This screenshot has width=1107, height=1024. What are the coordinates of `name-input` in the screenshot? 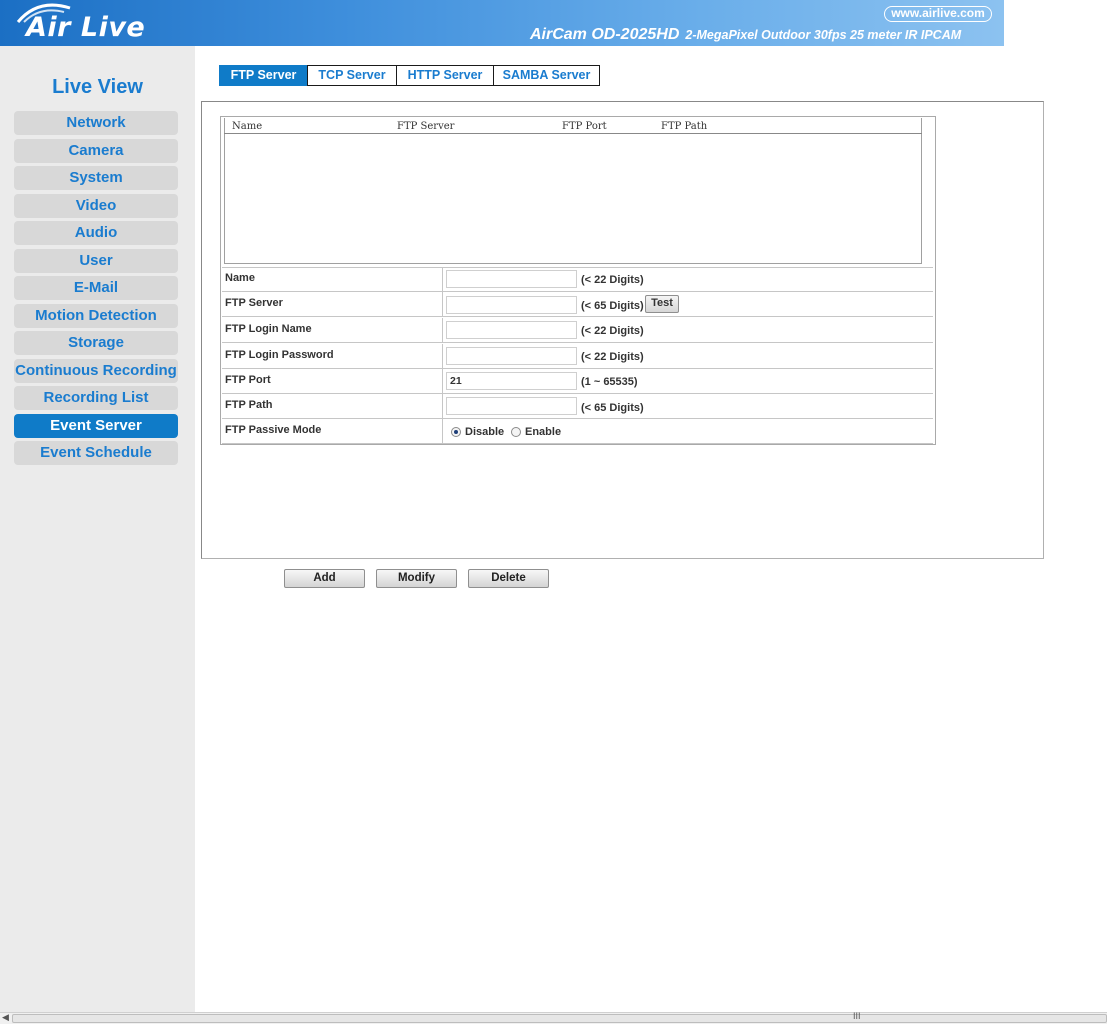 It's located at (511, 279).